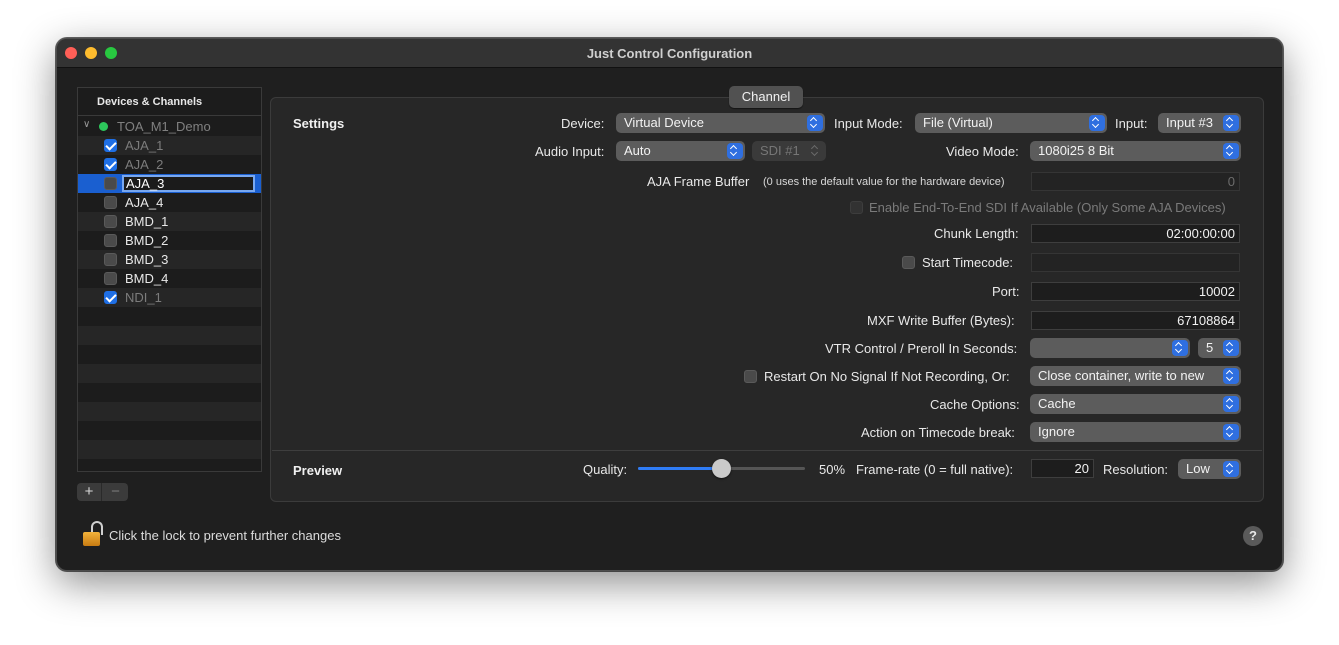  Describe the element at coordinates (147, 221) in the screenshot. I see `sidebar-item-label: BMD_1` at that location.